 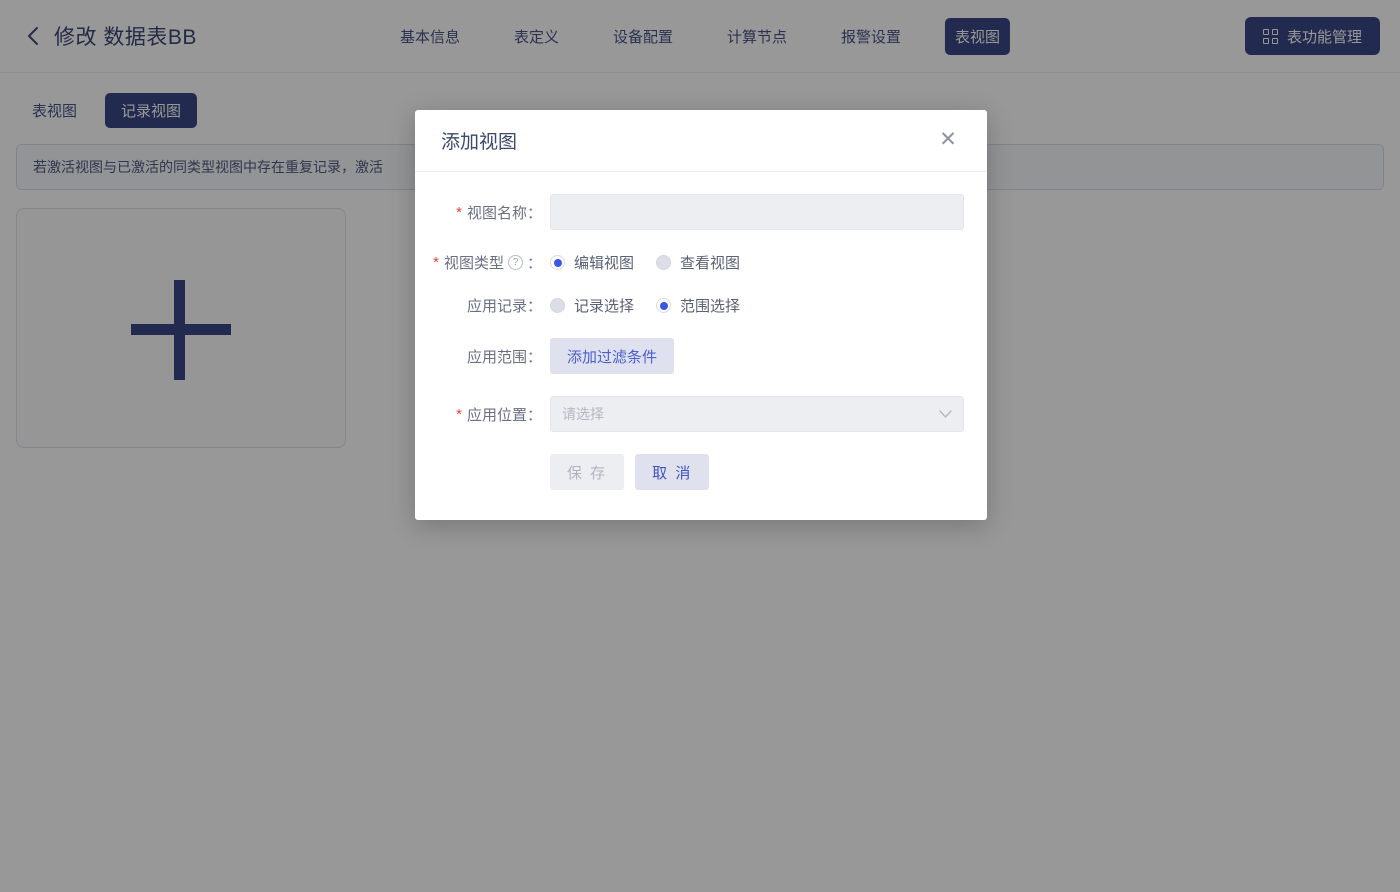 What do you see at coordinates (504, 357) in the screenshot?
I see `label-apply-scope-text: 应用范围：` at bounding box center [504, 357].